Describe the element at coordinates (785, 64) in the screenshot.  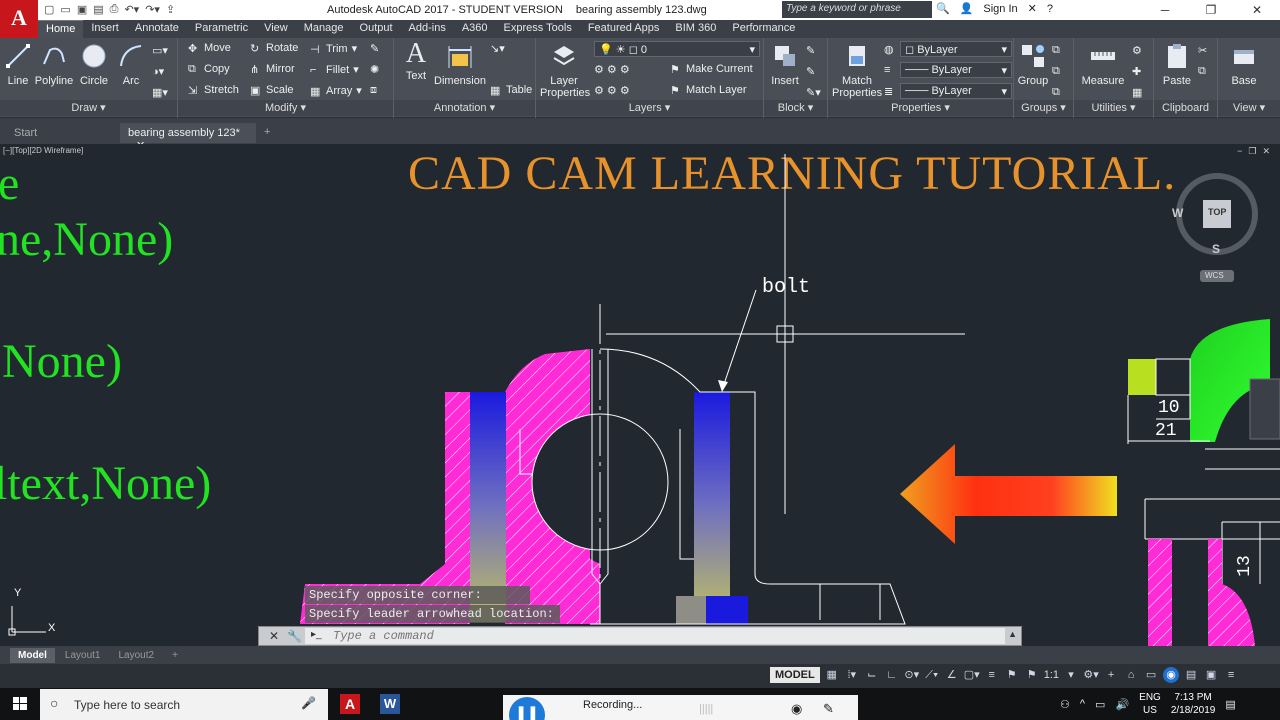
I see `insert-button: Insert` at that location.